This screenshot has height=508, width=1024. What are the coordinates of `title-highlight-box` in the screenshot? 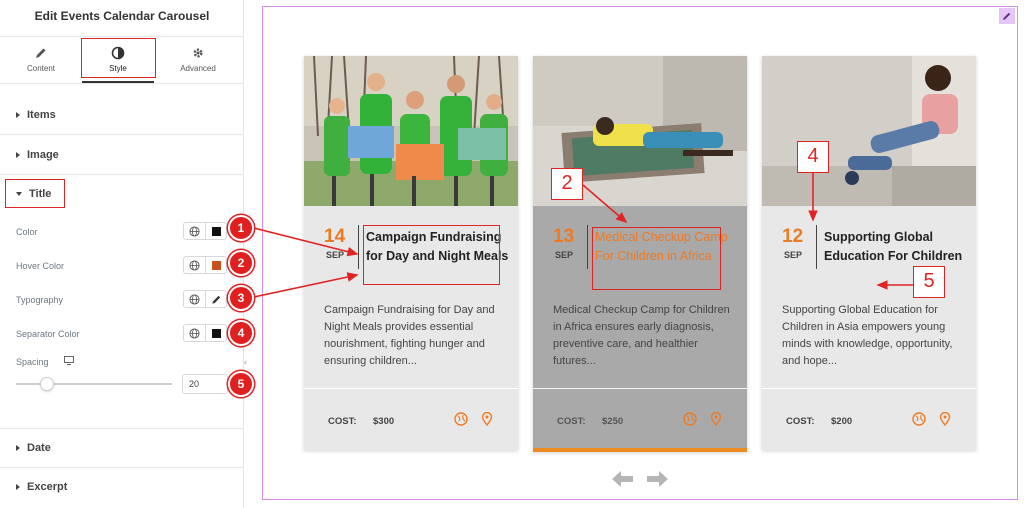 It's located at (431, 255).